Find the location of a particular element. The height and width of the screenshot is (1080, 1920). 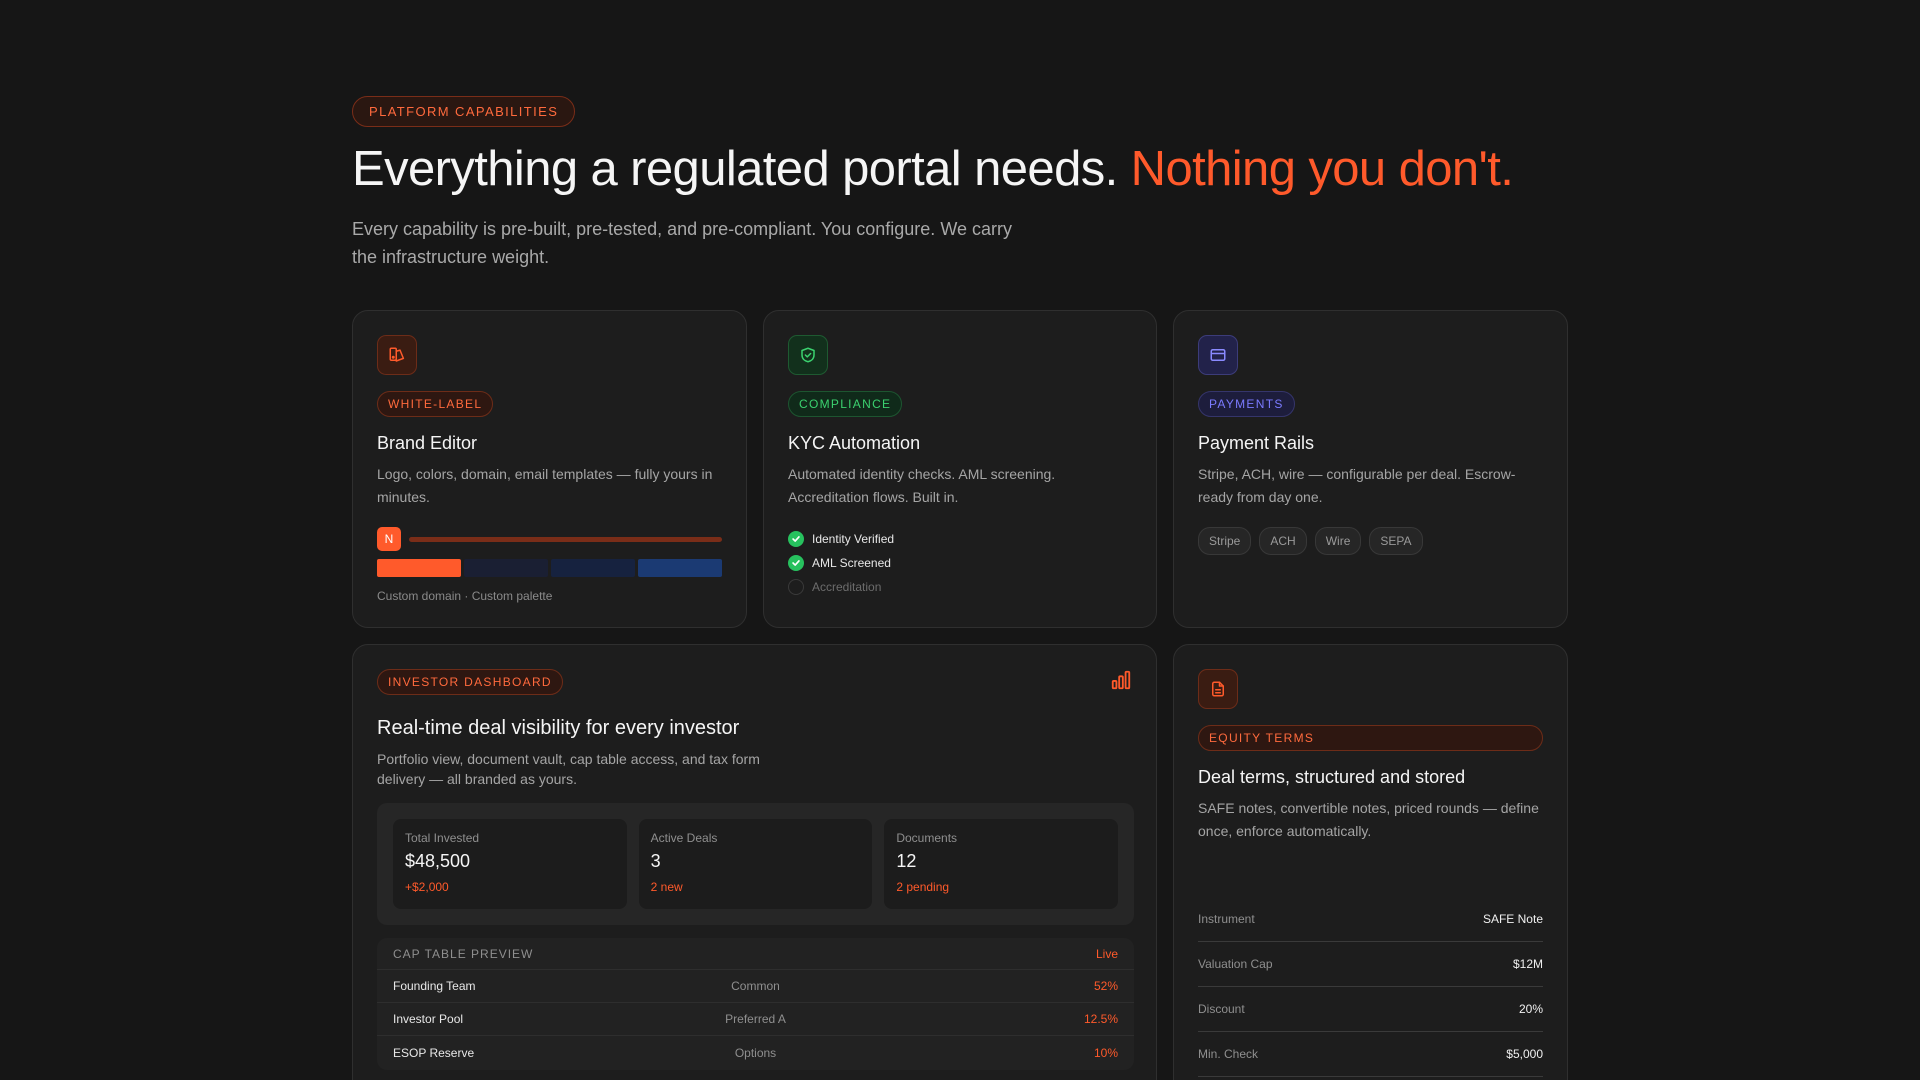

stat-label: Documents is located at coordinates (927, 838).